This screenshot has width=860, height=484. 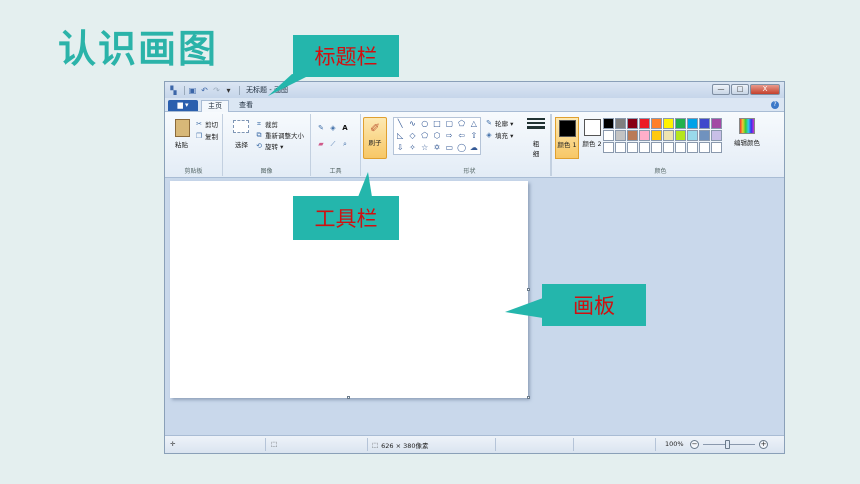 What do you see at coordinates (524, 308) in the screenshot?
I see `canvas-pointer` at bounding box center [524, 308].